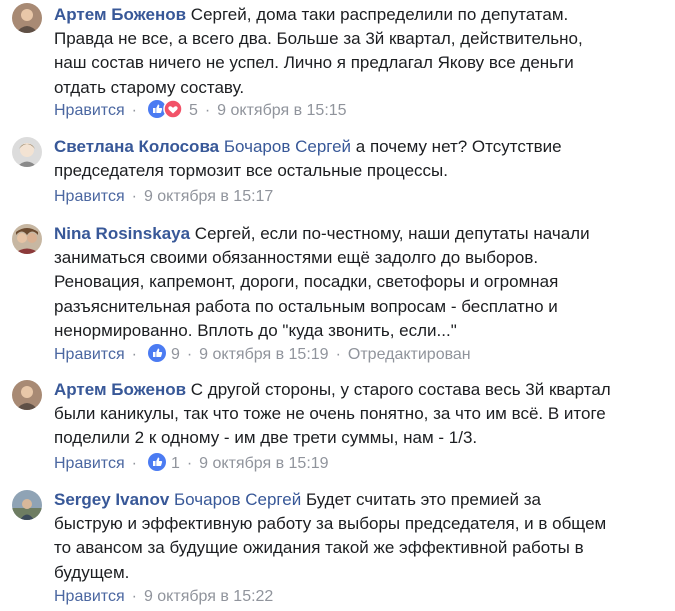 The width and height of the screenshot is (675, 611). Describe the element at coordinates (193, 110) in the screenshot. I see `reaction-count: 5` at that location.